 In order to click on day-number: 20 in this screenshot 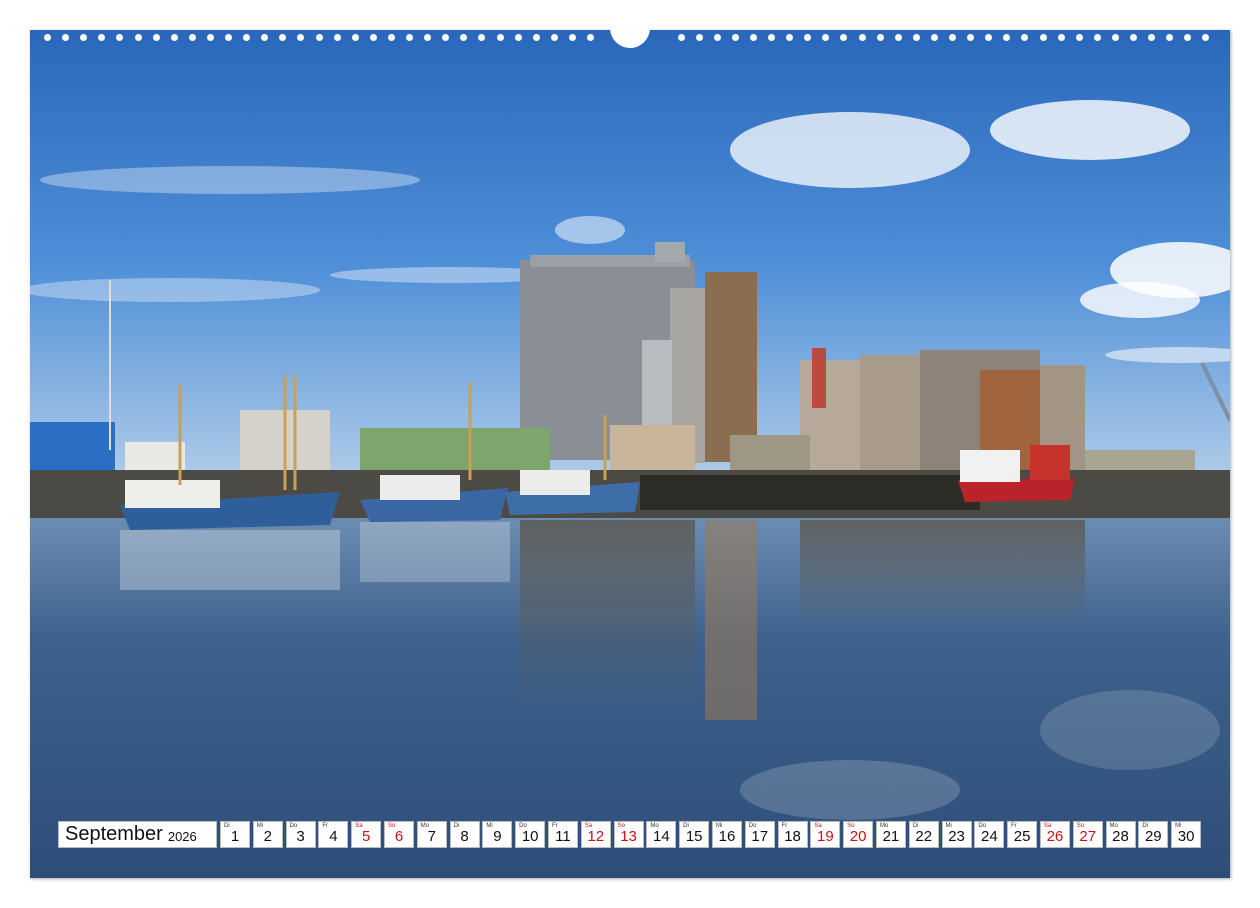, I will do `click(858, 836)`.